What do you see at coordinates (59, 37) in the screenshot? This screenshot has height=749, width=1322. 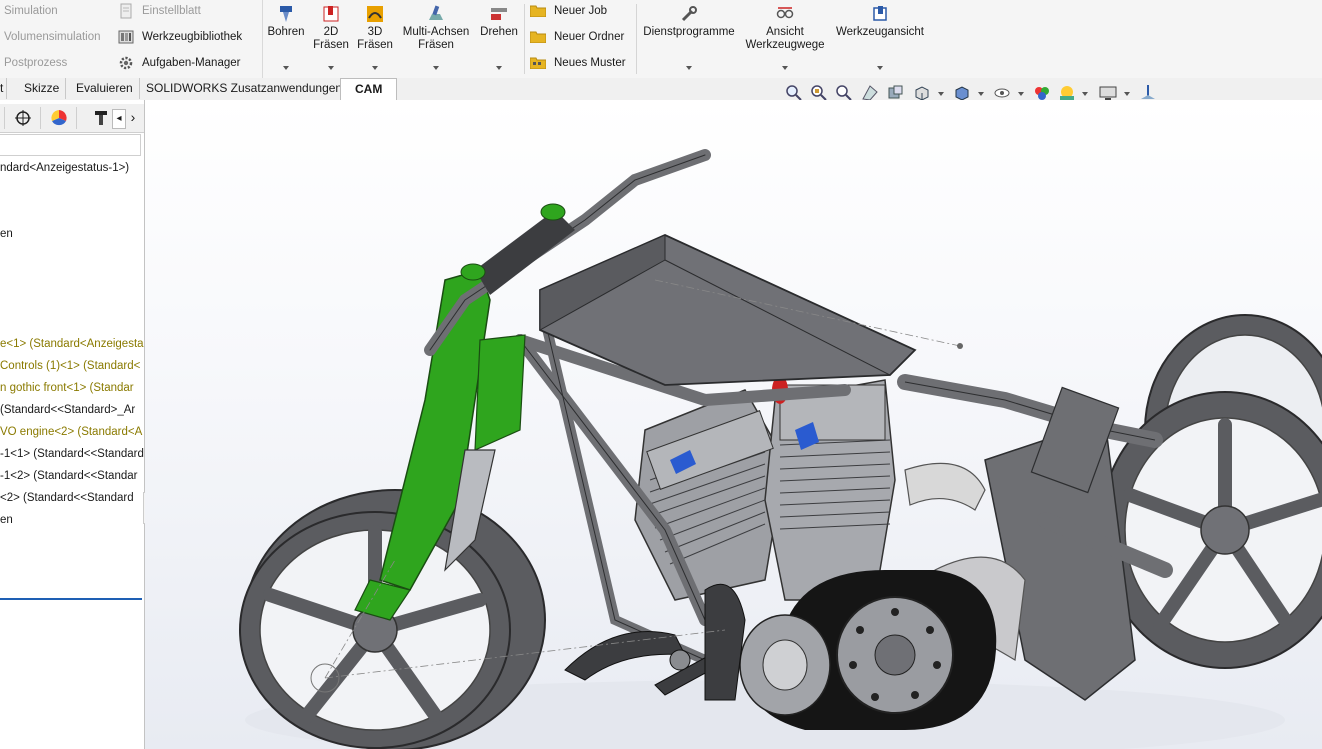 I see `menu-volumensimulation: Volumensimulation` at bounding box center [59, 37].